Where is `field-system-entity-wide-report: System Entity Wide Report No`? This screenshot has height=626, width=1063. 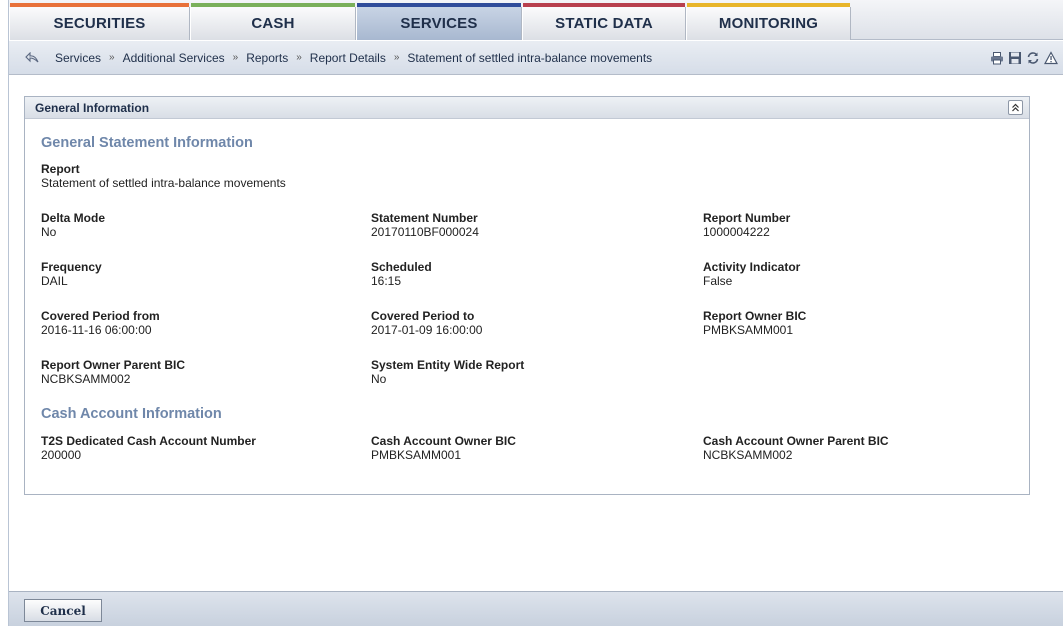
field-system-entity-wide-report: System Entity Wide Report No is located at coordinates (447, 372).